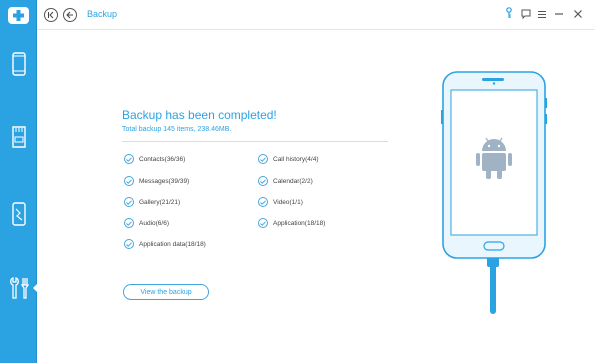 This screenshot has height=363, width=595. I want to click on app-logo, so click(18, 15).